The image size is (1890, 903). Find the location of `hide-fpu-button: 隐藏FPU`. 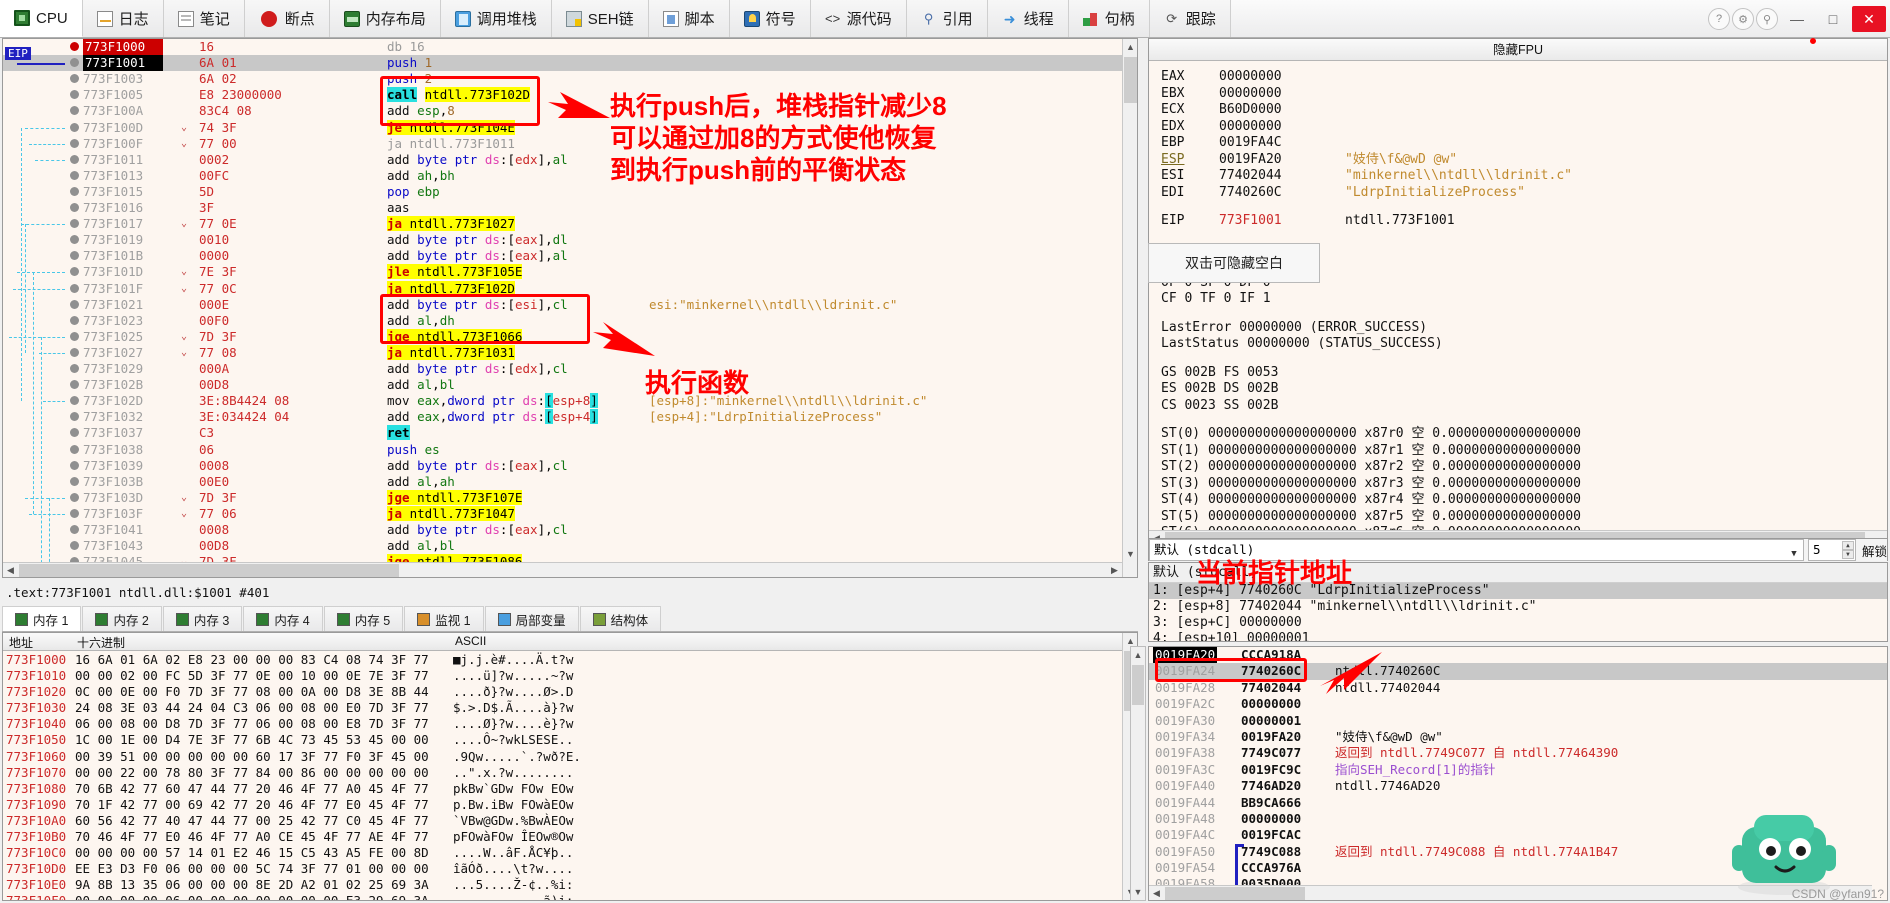

hide-fpu-button: 隐藏FPU is located at coordinates (1518, 50).